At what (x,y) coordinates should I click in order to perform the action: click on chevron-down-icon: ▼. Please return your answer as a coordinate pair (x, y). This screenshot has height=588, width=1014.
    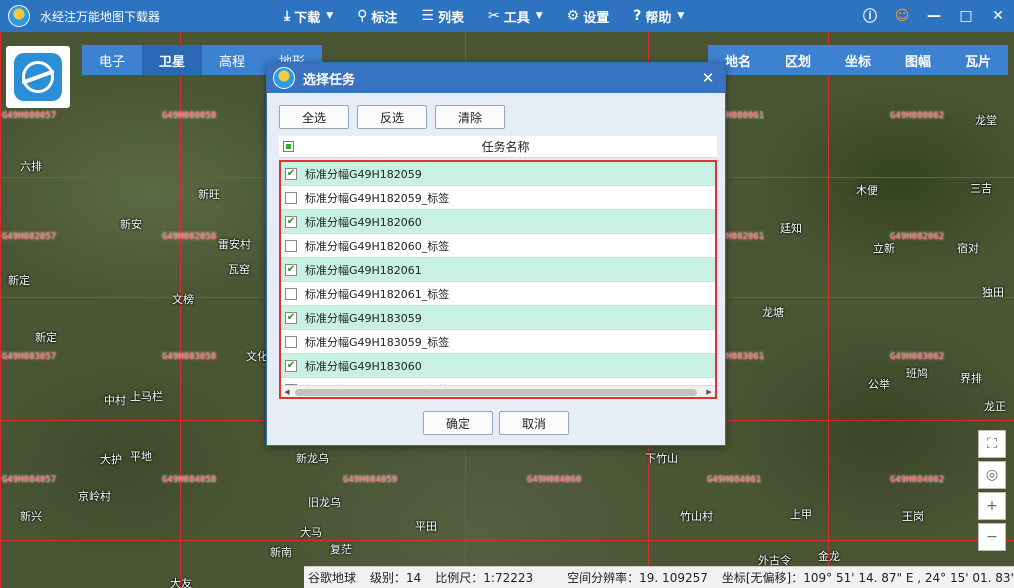
    Looking at the image, I should click on (330, 16).